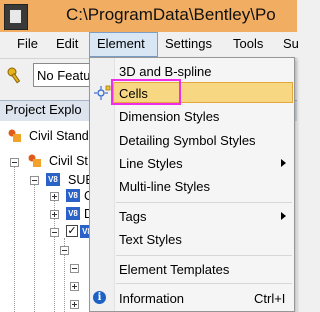 This screenshot has width=320, height=312. I want to click on shortcut-information: Ctrl+I, so click(270, 298).